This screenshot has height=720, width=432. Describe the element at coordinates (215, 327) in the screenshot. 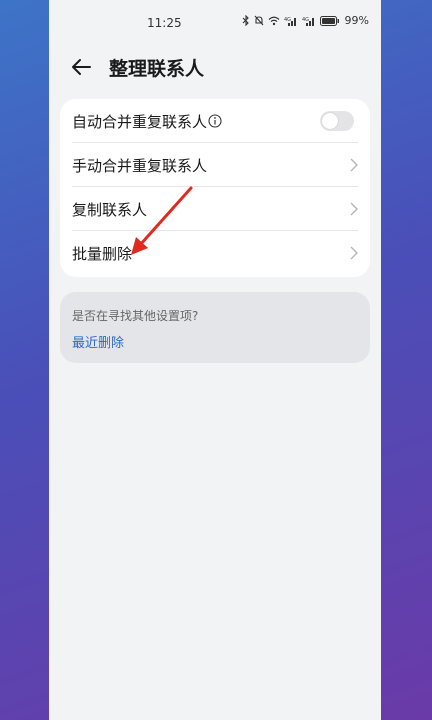

I see `suggestion-card: 是否在寻找其他设置项? 最近删除` at that location.